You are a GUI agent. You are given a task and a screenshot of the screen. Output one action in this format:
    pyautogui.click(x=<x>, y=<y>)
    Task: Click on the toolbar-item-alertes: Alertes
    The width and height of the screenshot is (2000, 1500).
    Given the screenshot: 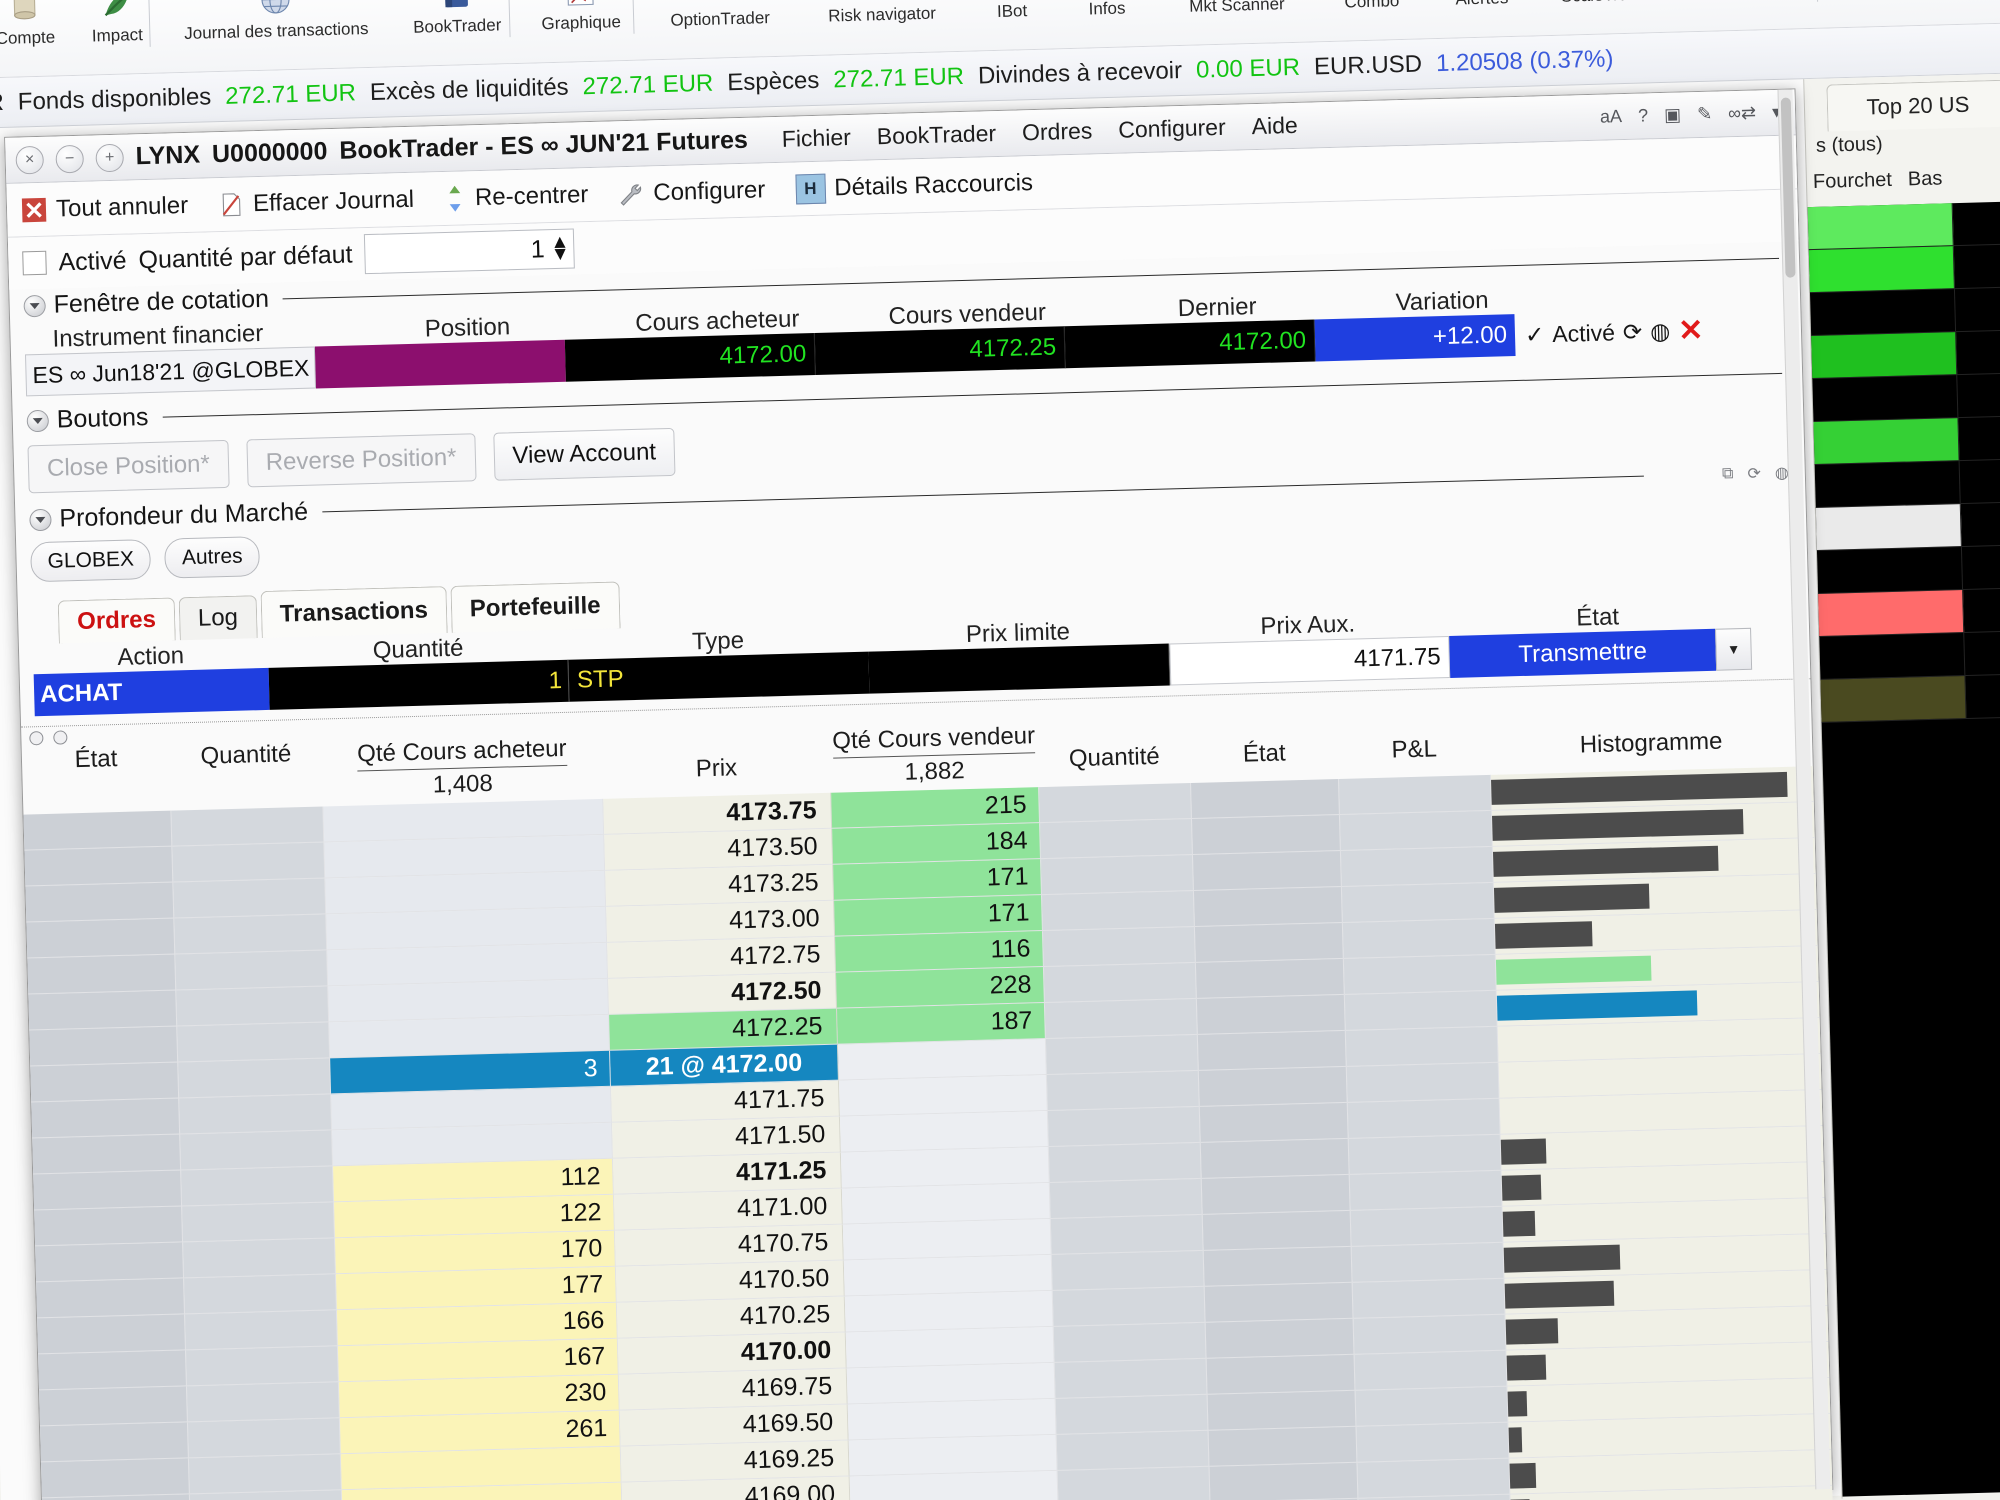 What is the action you would take?
    pyautogui.click(x=1482, y=5)
    